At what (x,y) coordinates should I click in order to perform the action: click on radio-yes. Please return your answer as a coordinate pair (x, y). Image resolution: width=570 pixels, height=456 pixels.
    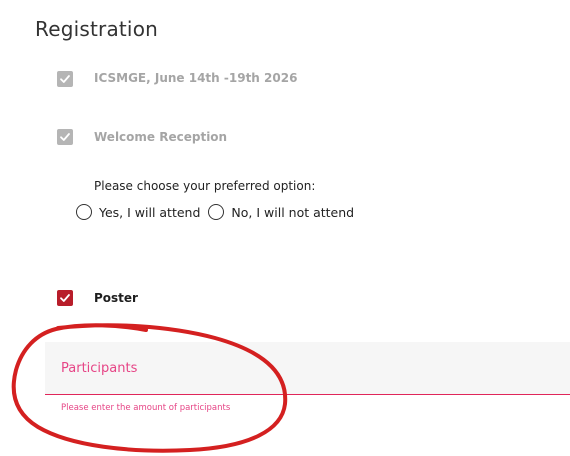
    Looking at the image, I should click on (84, 212).